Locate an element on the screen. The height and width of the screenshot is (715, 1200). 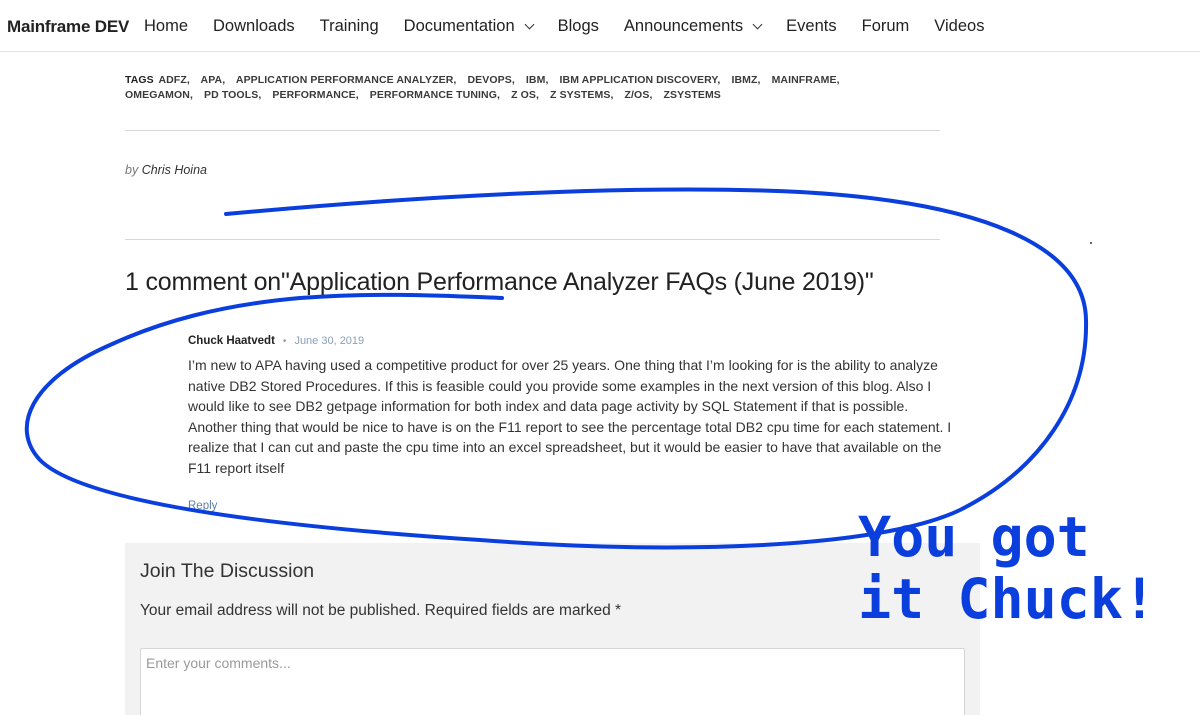
discussion-title: Join The Discussion is located at coordinates (227, 571).